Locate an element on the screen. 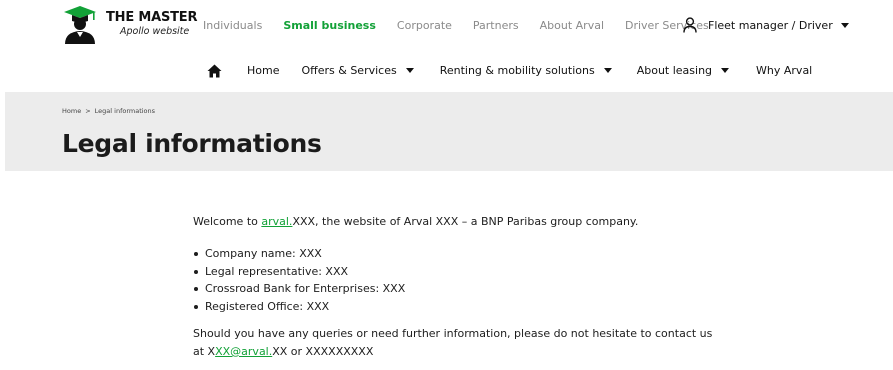  brand-logo: THE MASTER Apollo website is located at coordinates (129, 24).